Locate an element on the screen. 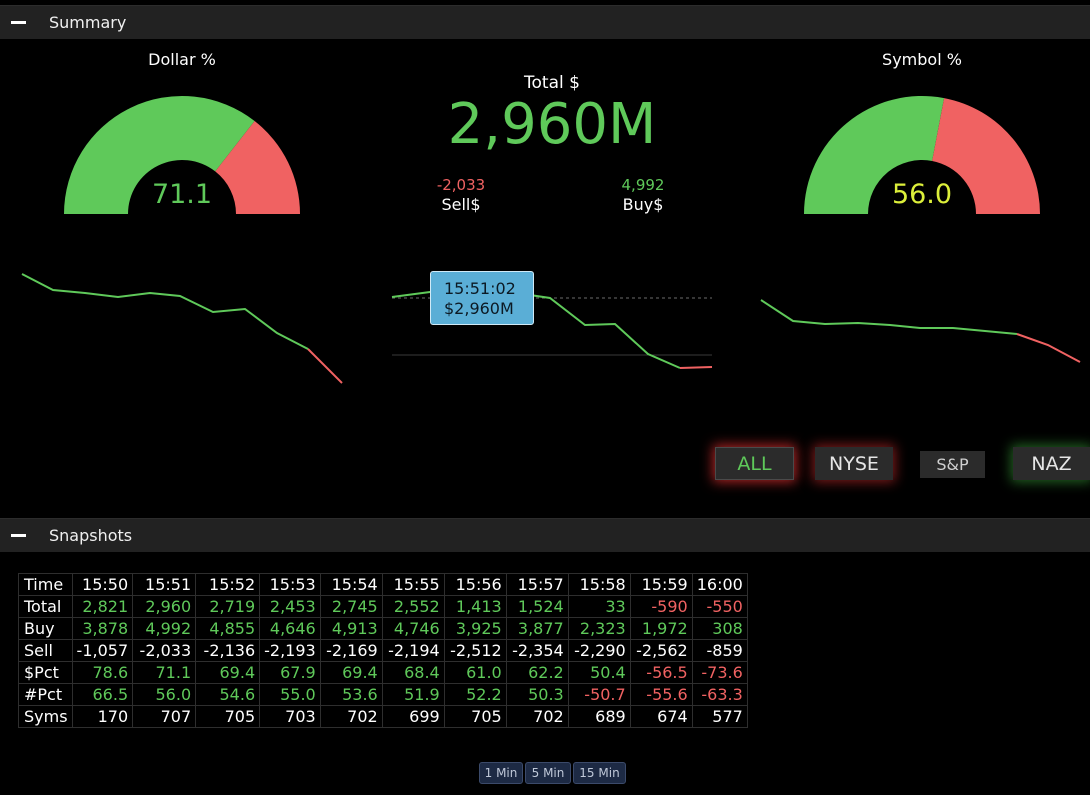  table-cell: -2,193 is located at coordinates (290, 650).